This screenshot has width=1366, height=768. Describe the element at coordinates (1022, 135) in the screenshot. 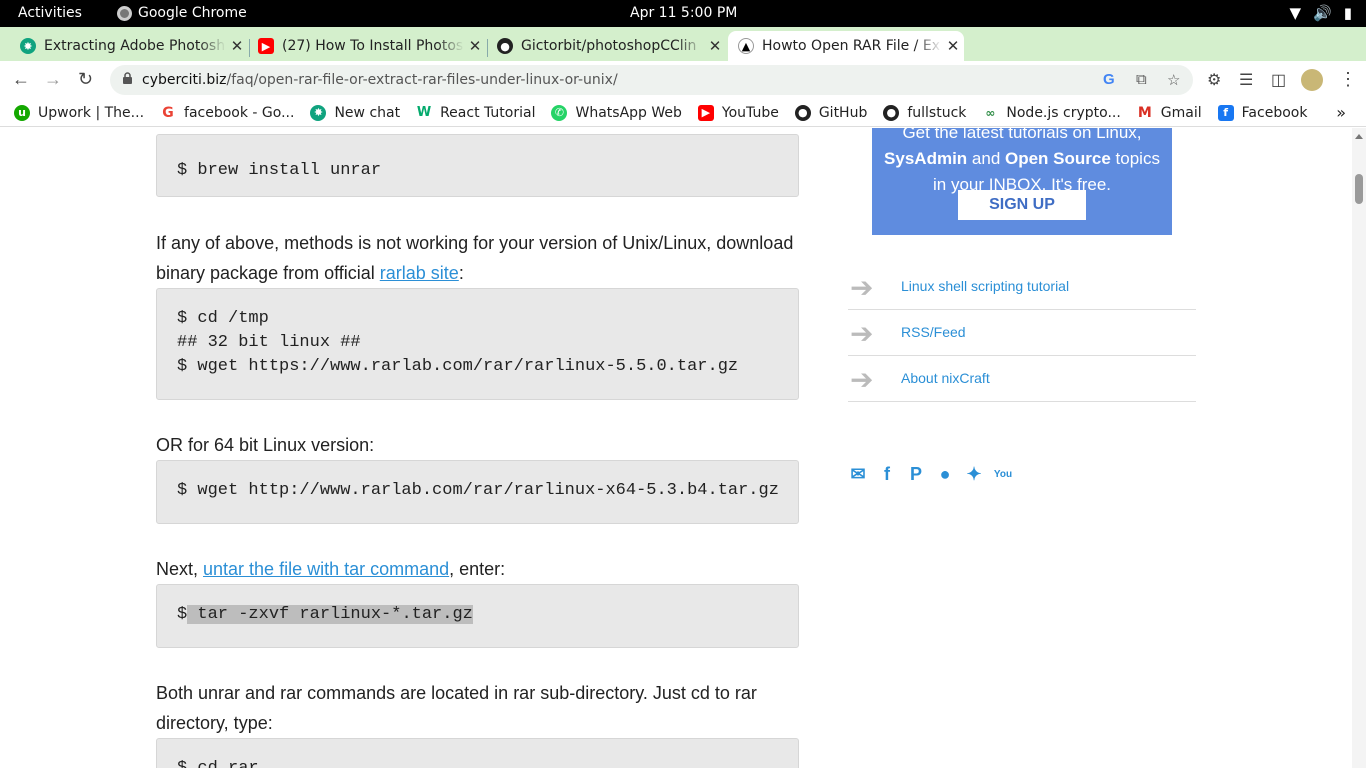

I see `promo-text: Get the latest tutorials on Linux,` at that location.